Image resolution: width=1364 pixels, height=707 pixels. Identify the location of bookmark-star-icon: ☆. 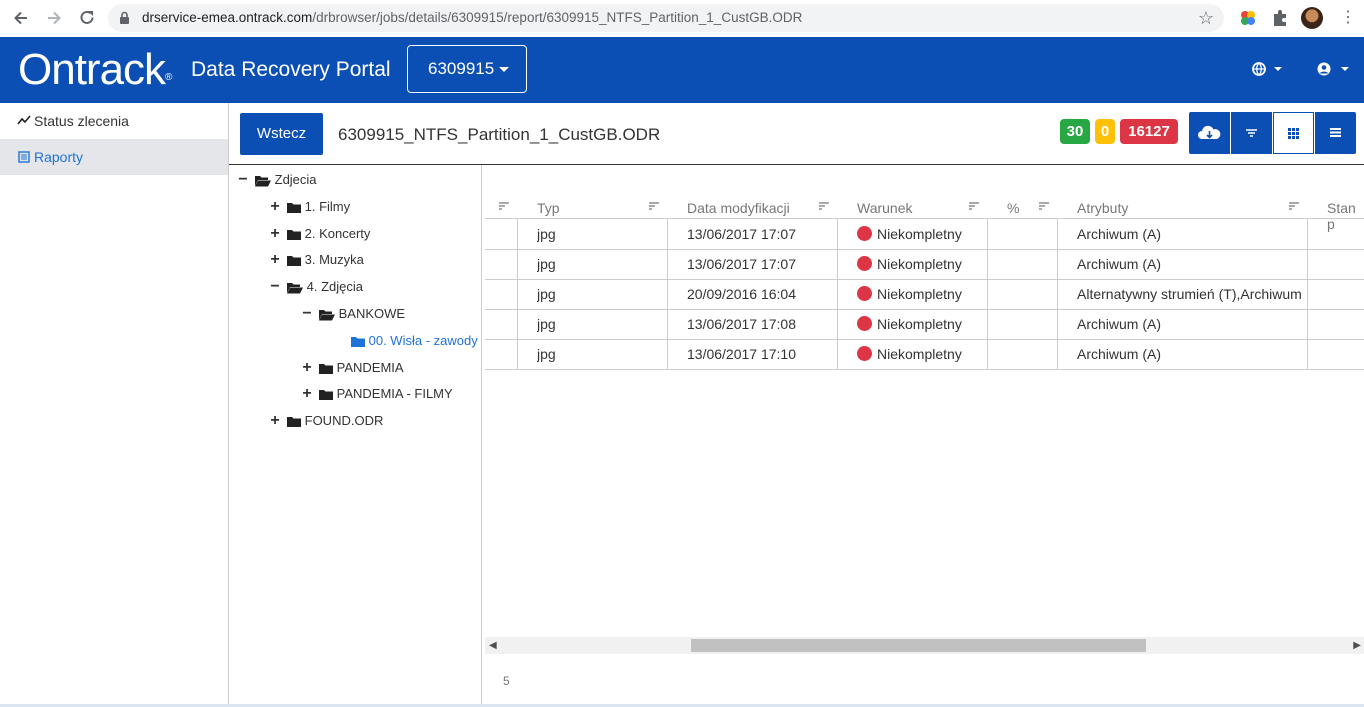
(1206, 18).